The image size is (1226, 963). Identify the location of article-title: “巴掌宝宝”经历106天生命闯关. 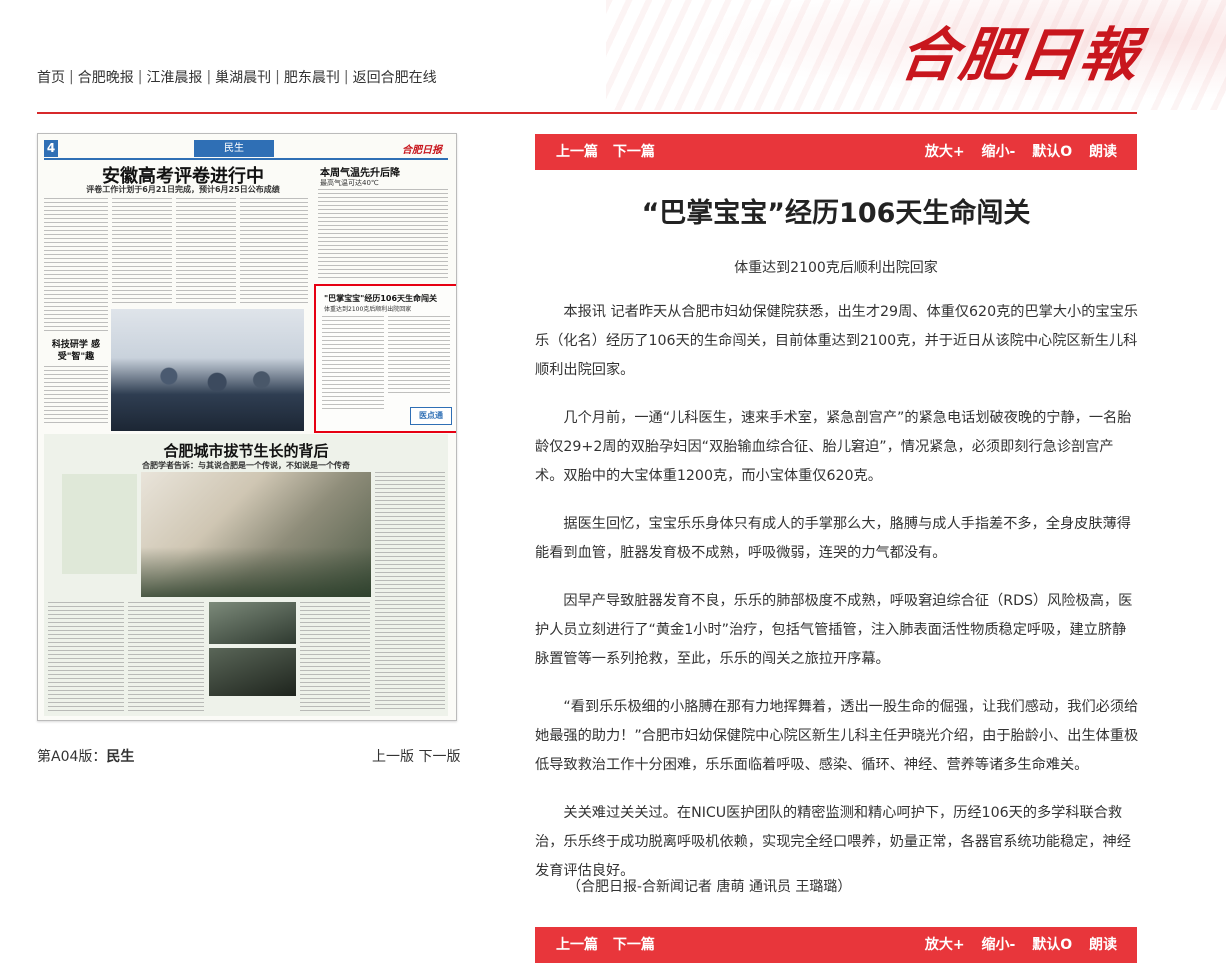
(836, 213).